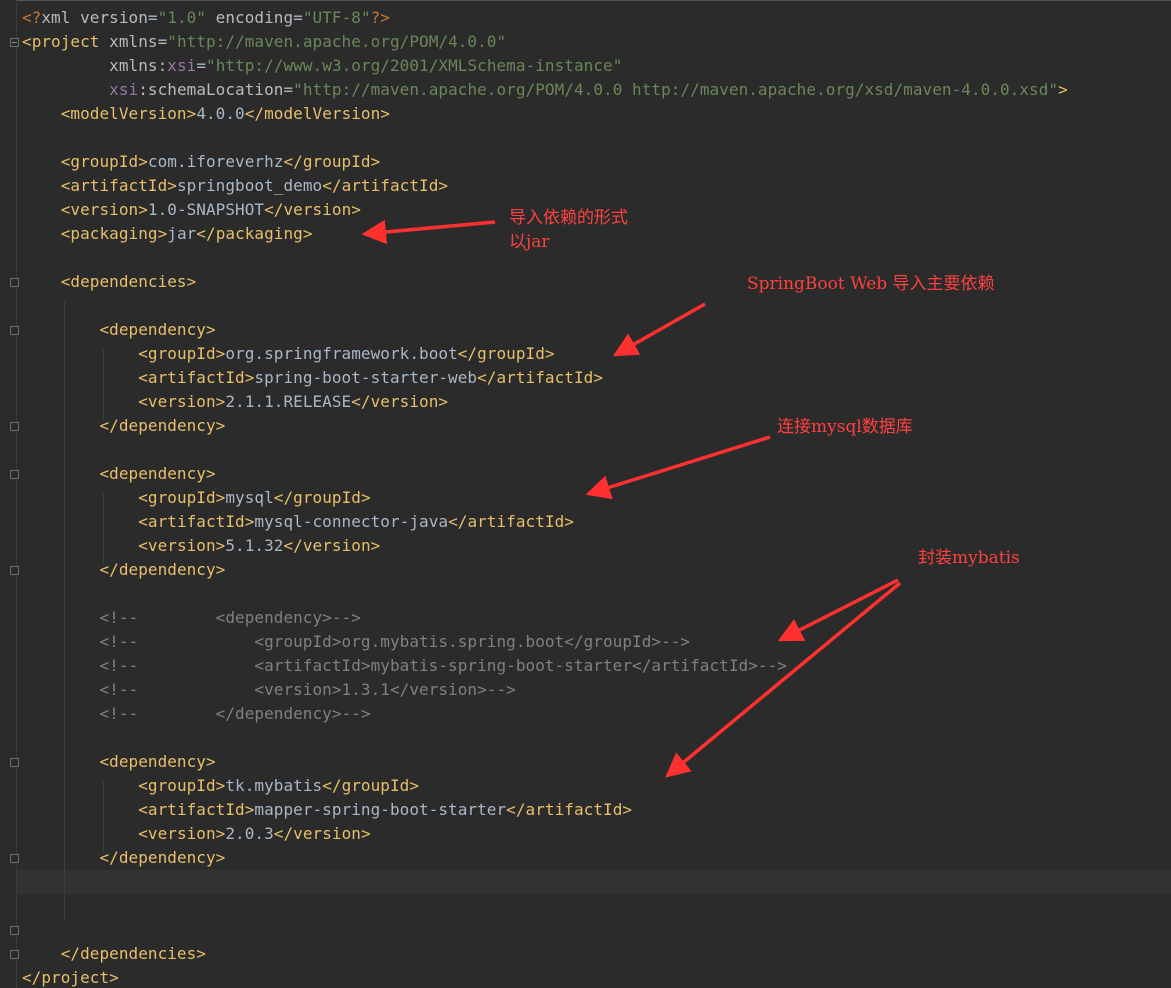 This screenshot has width=1171, height=988. I want to click on code-line: <artifactId>springboot_demo</artifactId>, so click(235, 186).